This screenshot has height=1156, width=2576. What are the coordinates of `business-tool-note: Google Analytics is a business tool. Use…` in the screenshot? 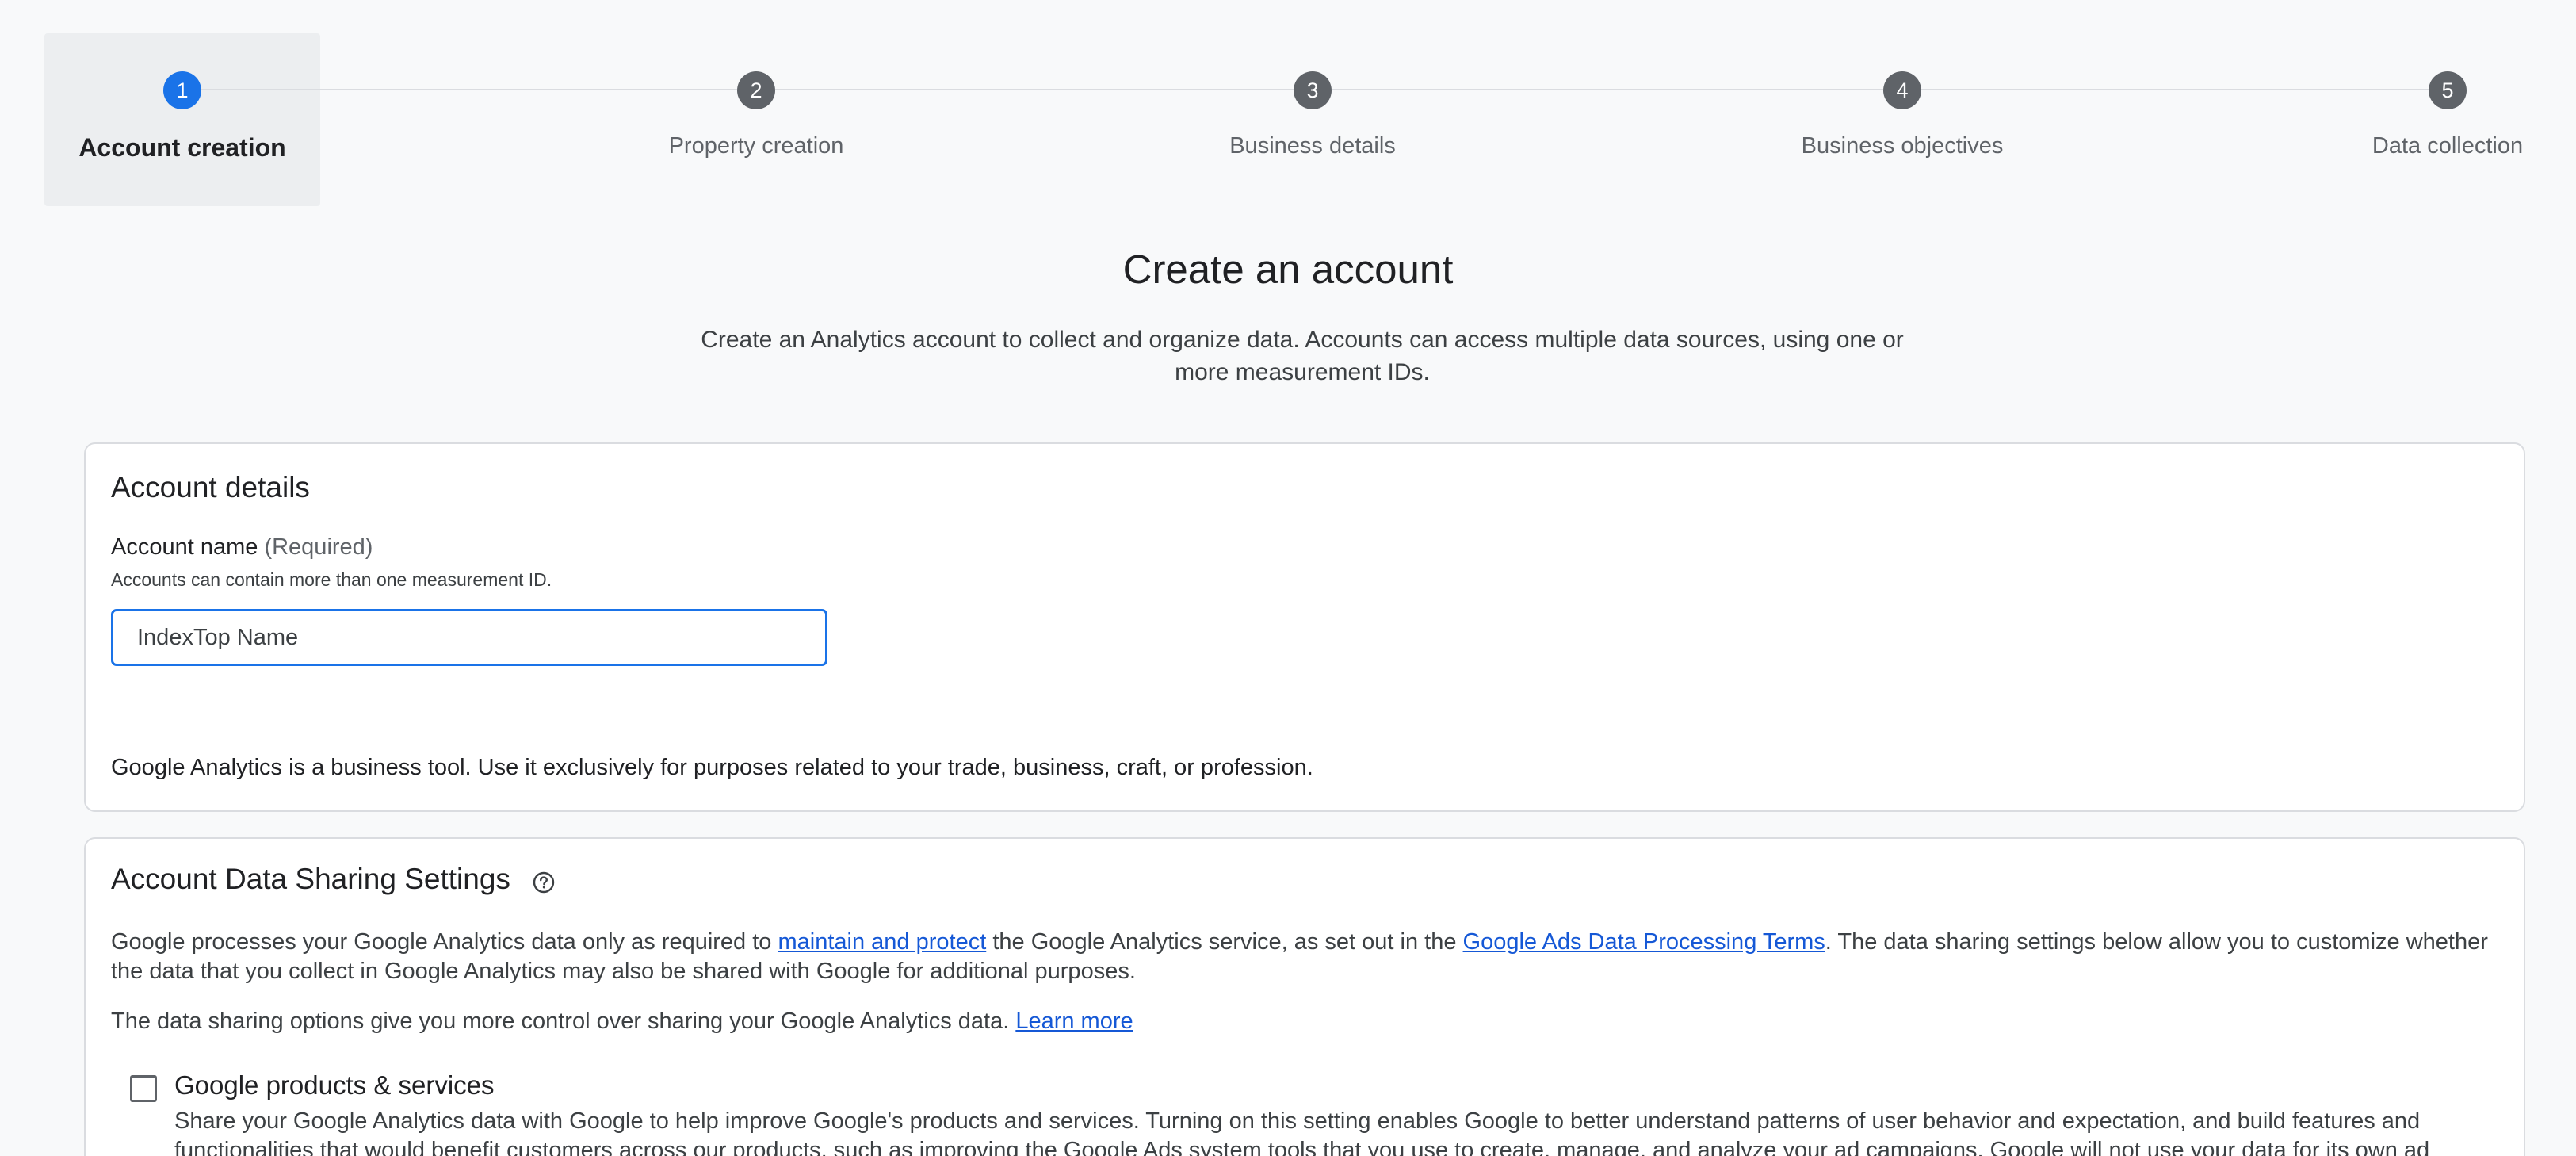 It's located at (712, 767).